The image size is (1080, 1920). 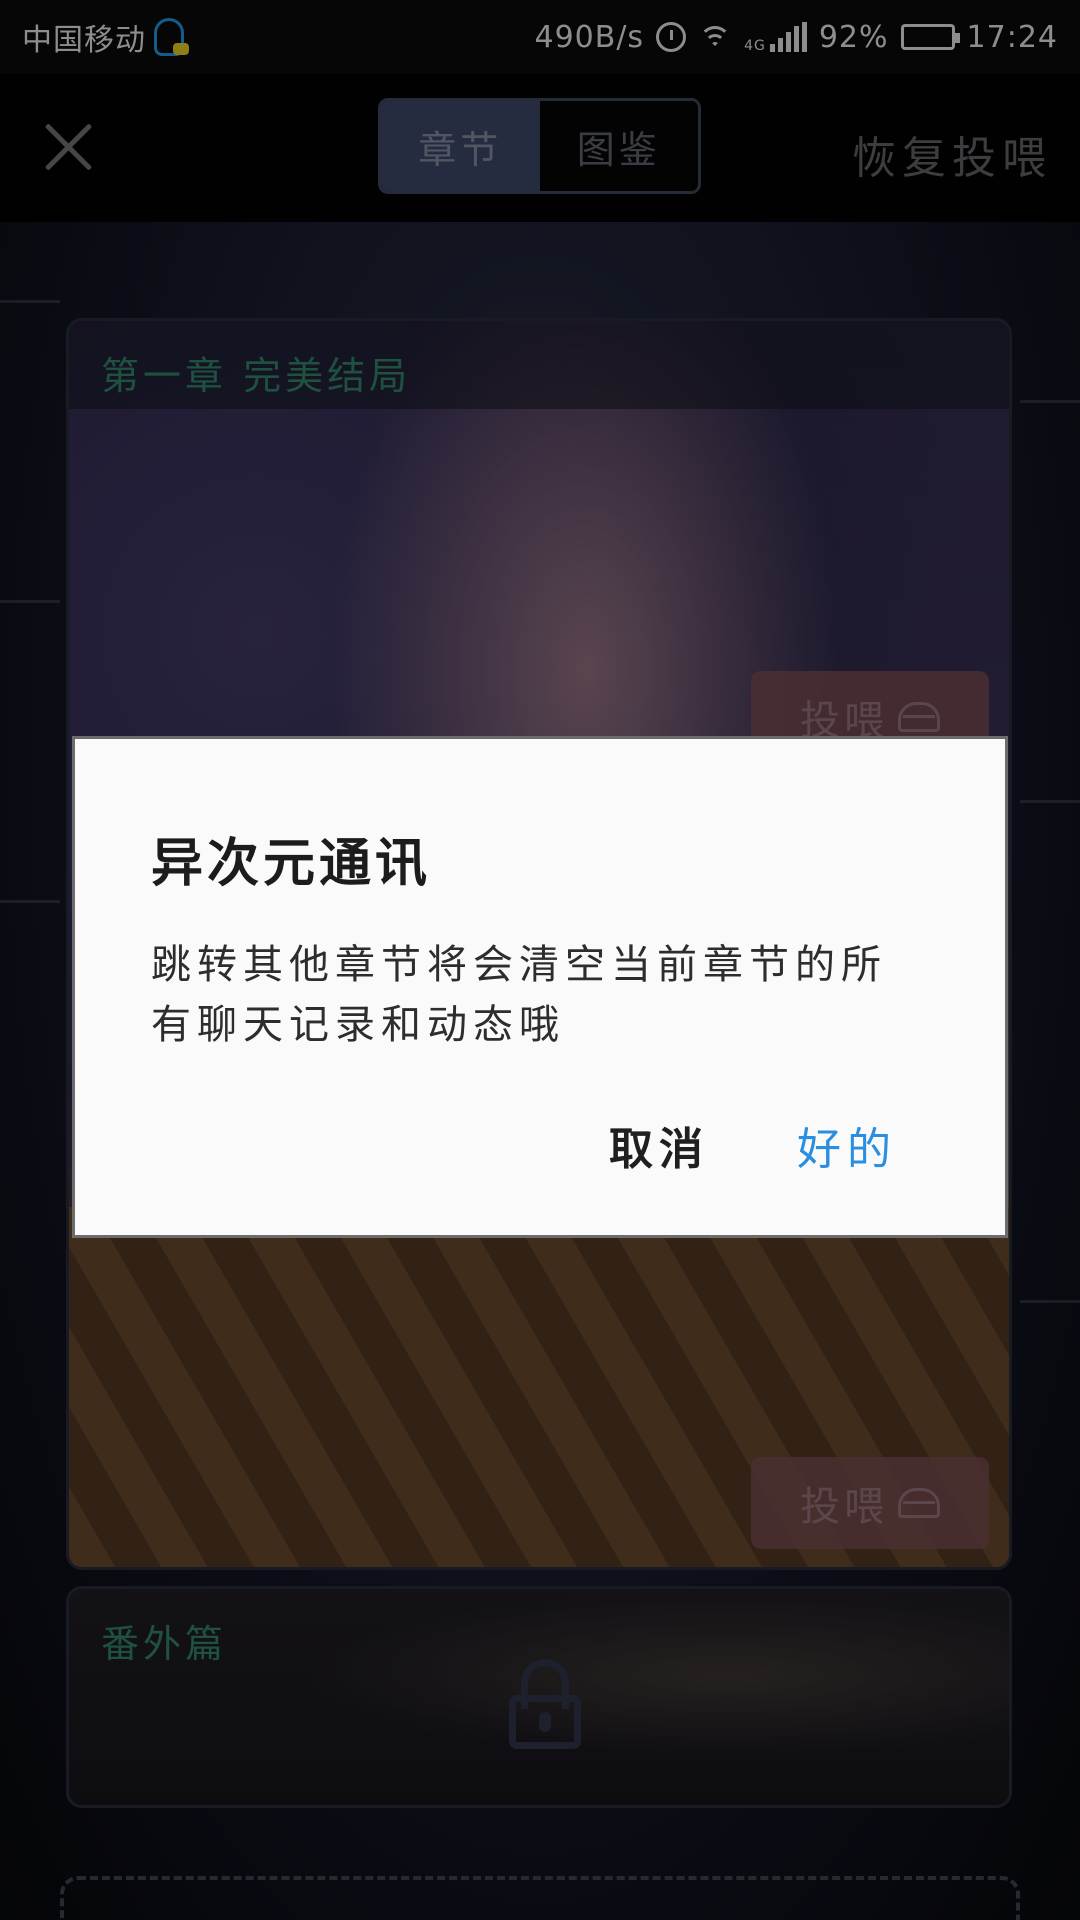 What do you see at coordinates (659, 1145) in the screenshot?
I see `cancel-button: 取消` at bounding box center [659, 1145].